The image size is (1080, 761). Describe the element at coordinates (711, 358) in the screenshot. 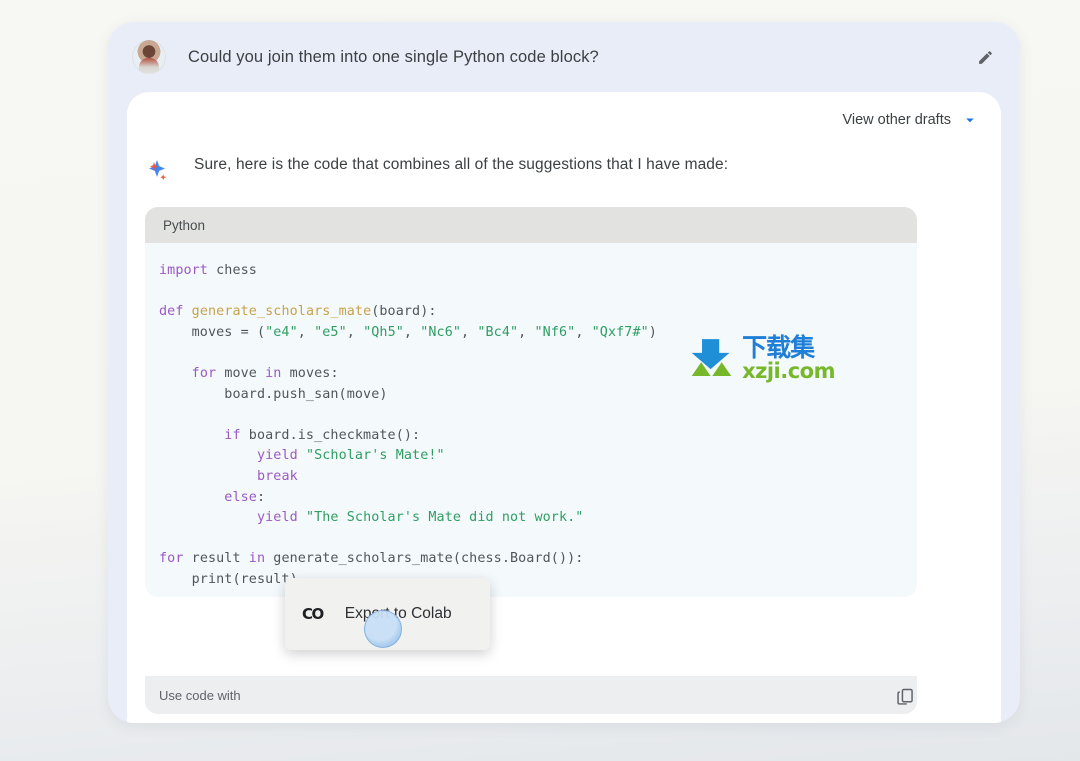

I see `watermark-logo-icon` at that location.